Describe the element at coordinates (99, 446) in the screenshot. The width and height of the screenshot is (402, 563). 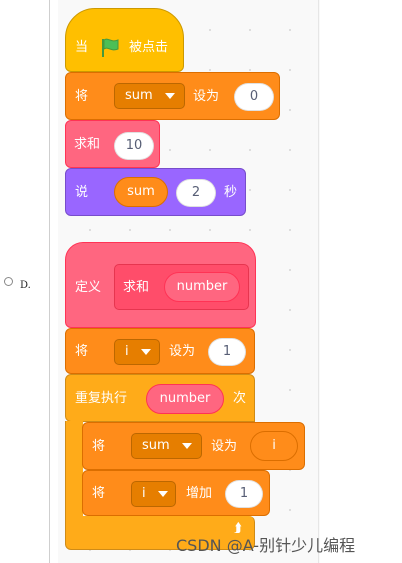
I see `set-sum-label: 将` at that location.